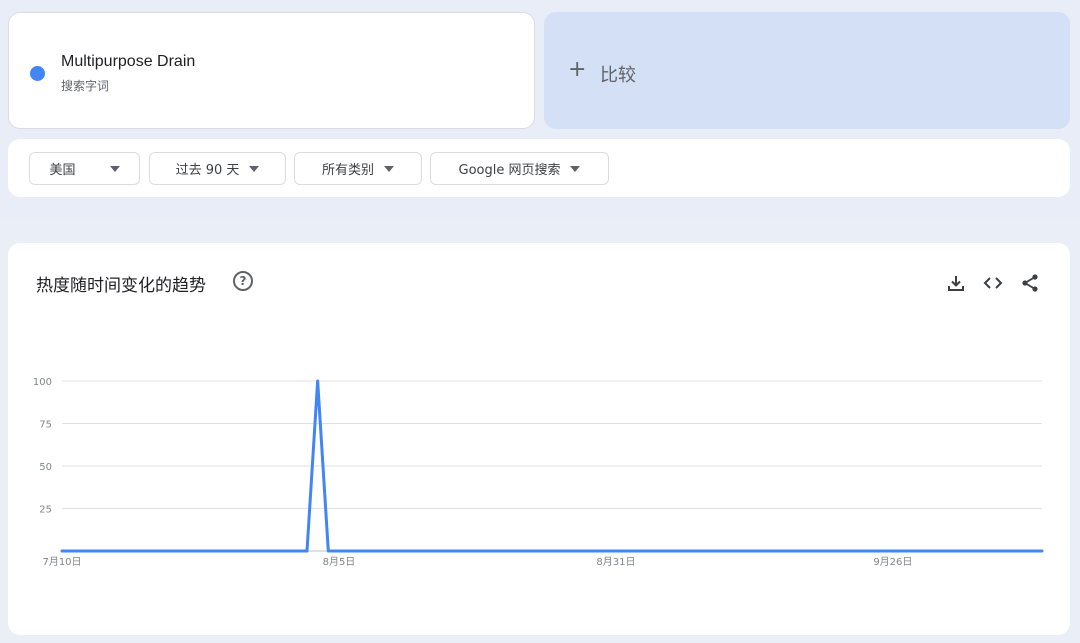 This screenshot has height=643, width=1080. What do you see at coordinates (42, 382) in the screenshot?
I see `y-tick-label: 100` at bounding box center [42, 382].